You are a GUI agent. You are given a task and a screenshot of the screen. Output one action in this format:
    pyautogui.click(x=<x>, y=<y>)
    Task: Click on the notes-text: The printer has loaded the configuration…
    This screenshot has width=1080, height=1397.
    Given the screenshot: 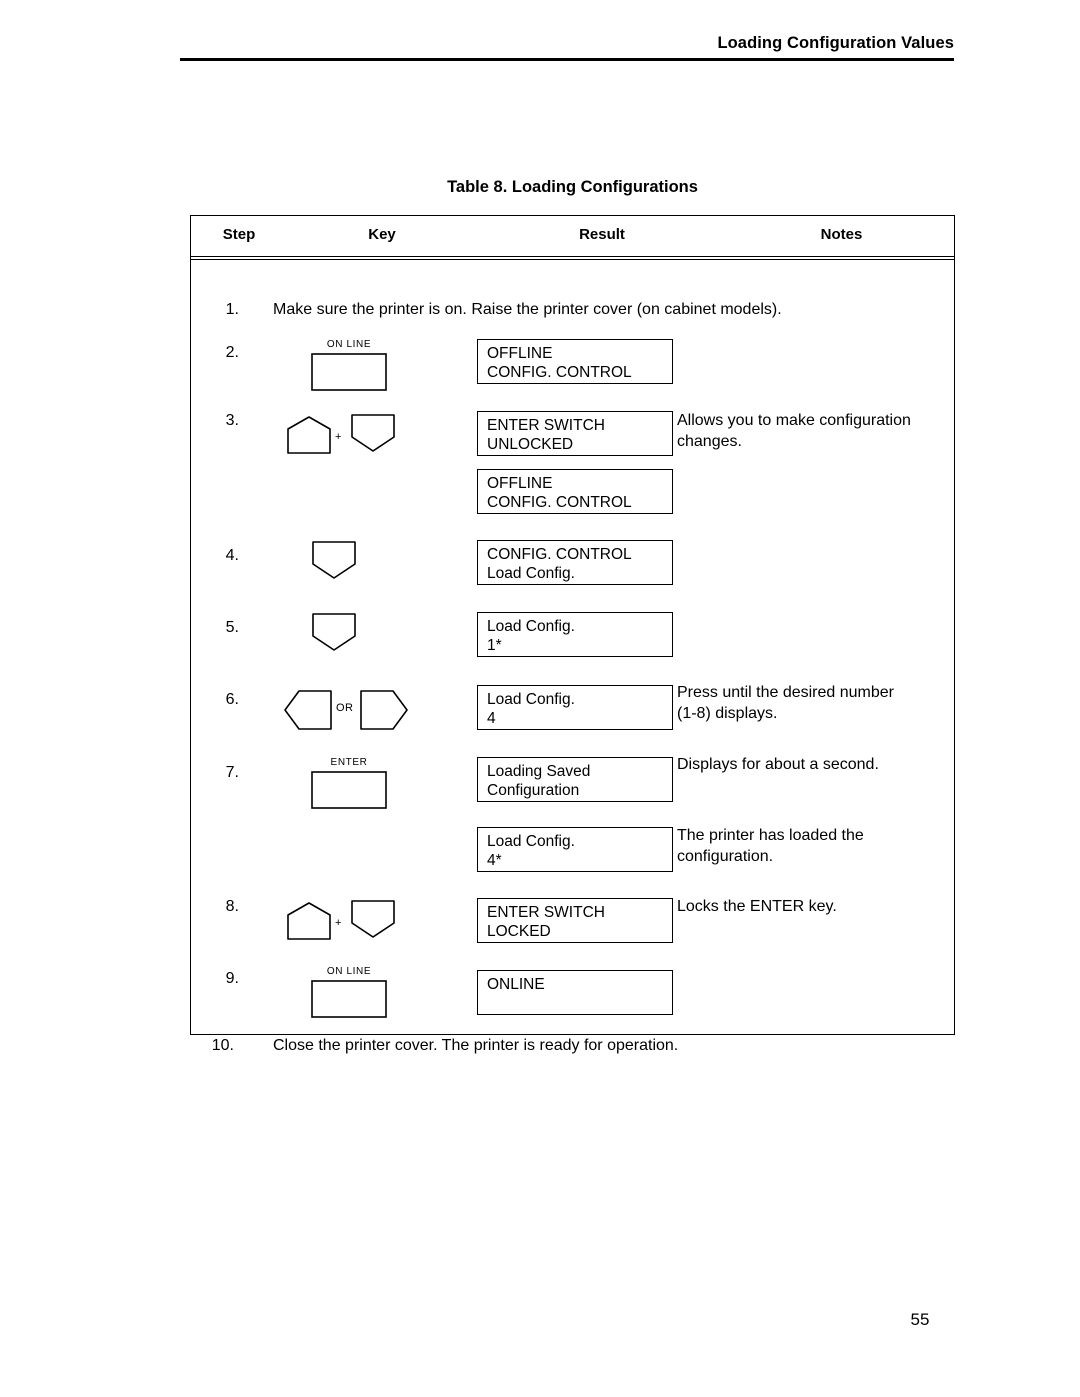 What is the action you would take?
    pyautogui.click(x=807, y=846)
    